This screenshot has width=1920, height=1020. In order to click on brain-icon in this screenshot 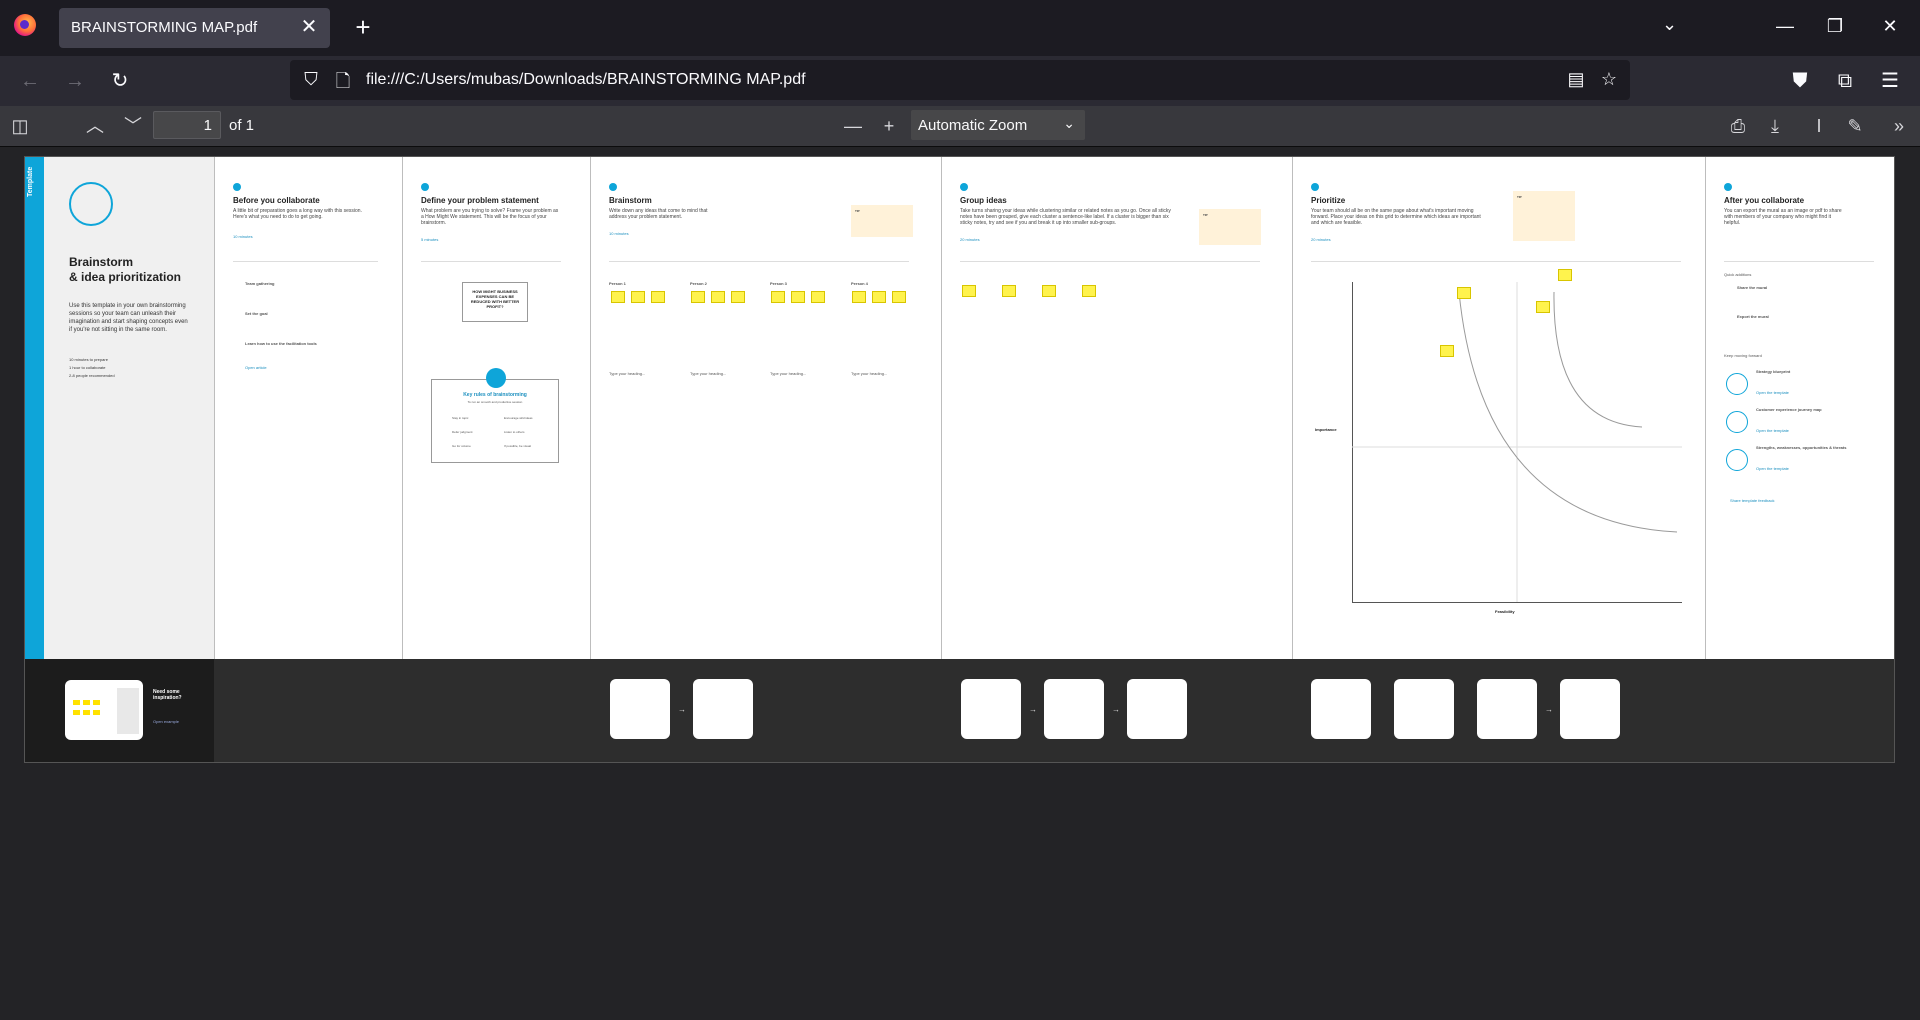, I will do `click(496, 378)`.